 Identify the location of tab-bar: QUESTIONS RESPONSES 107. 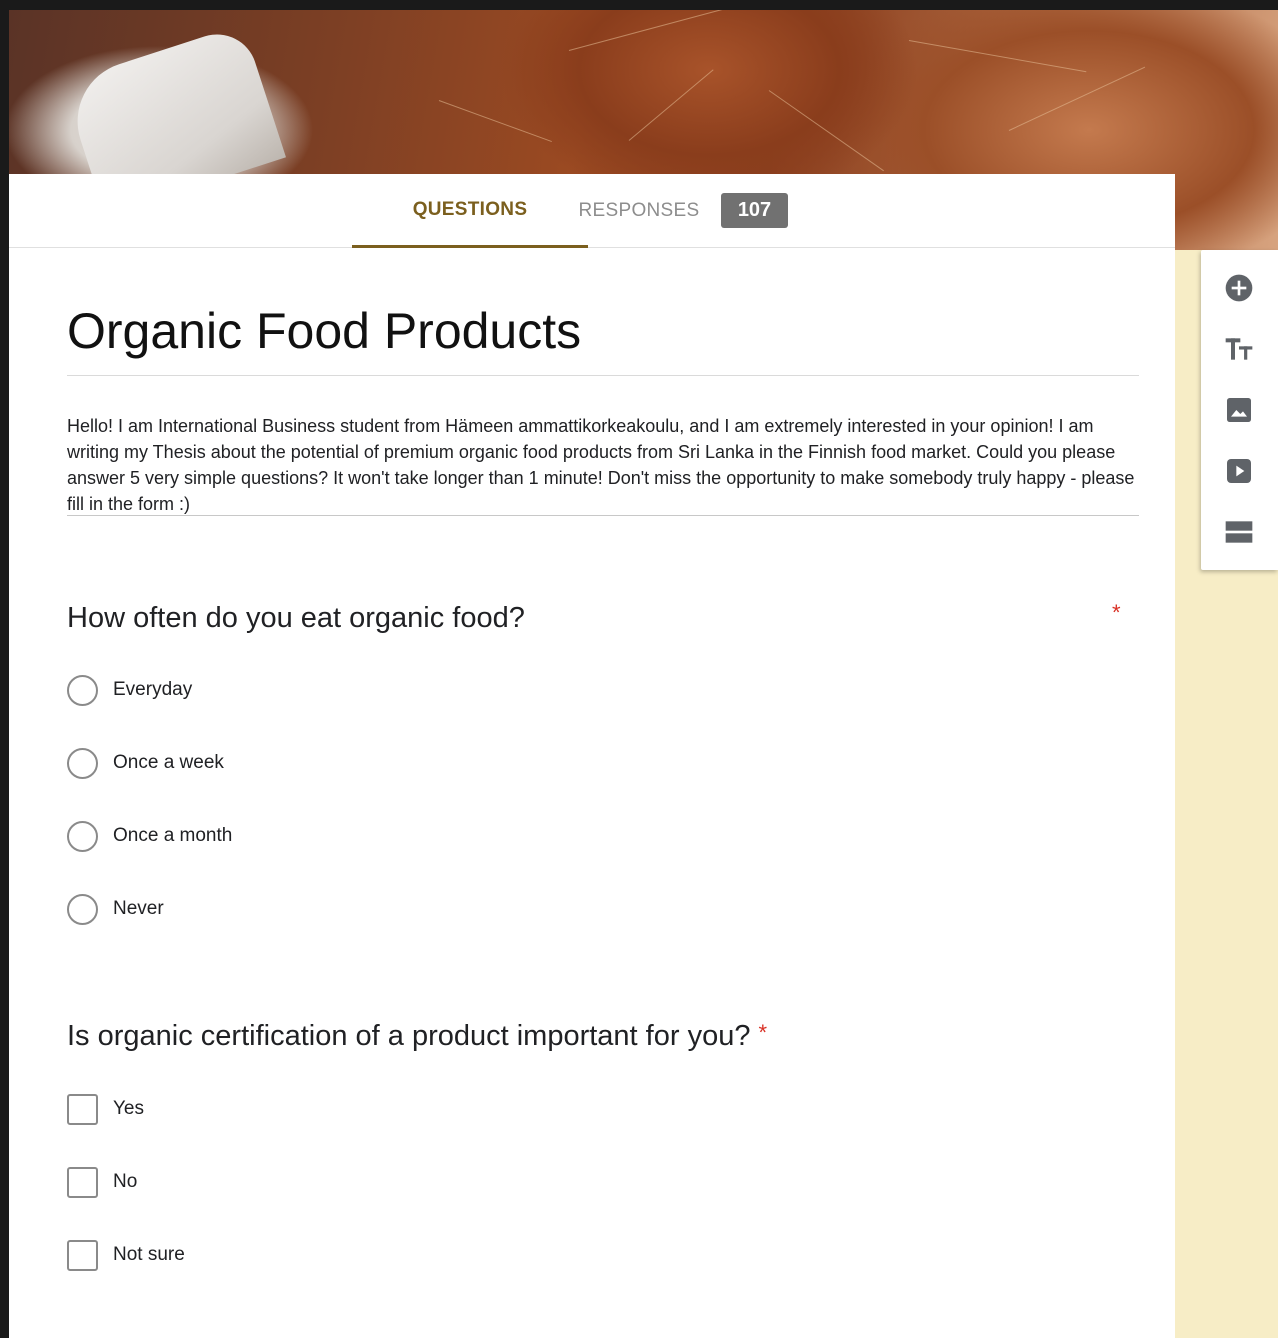
(592, 211).